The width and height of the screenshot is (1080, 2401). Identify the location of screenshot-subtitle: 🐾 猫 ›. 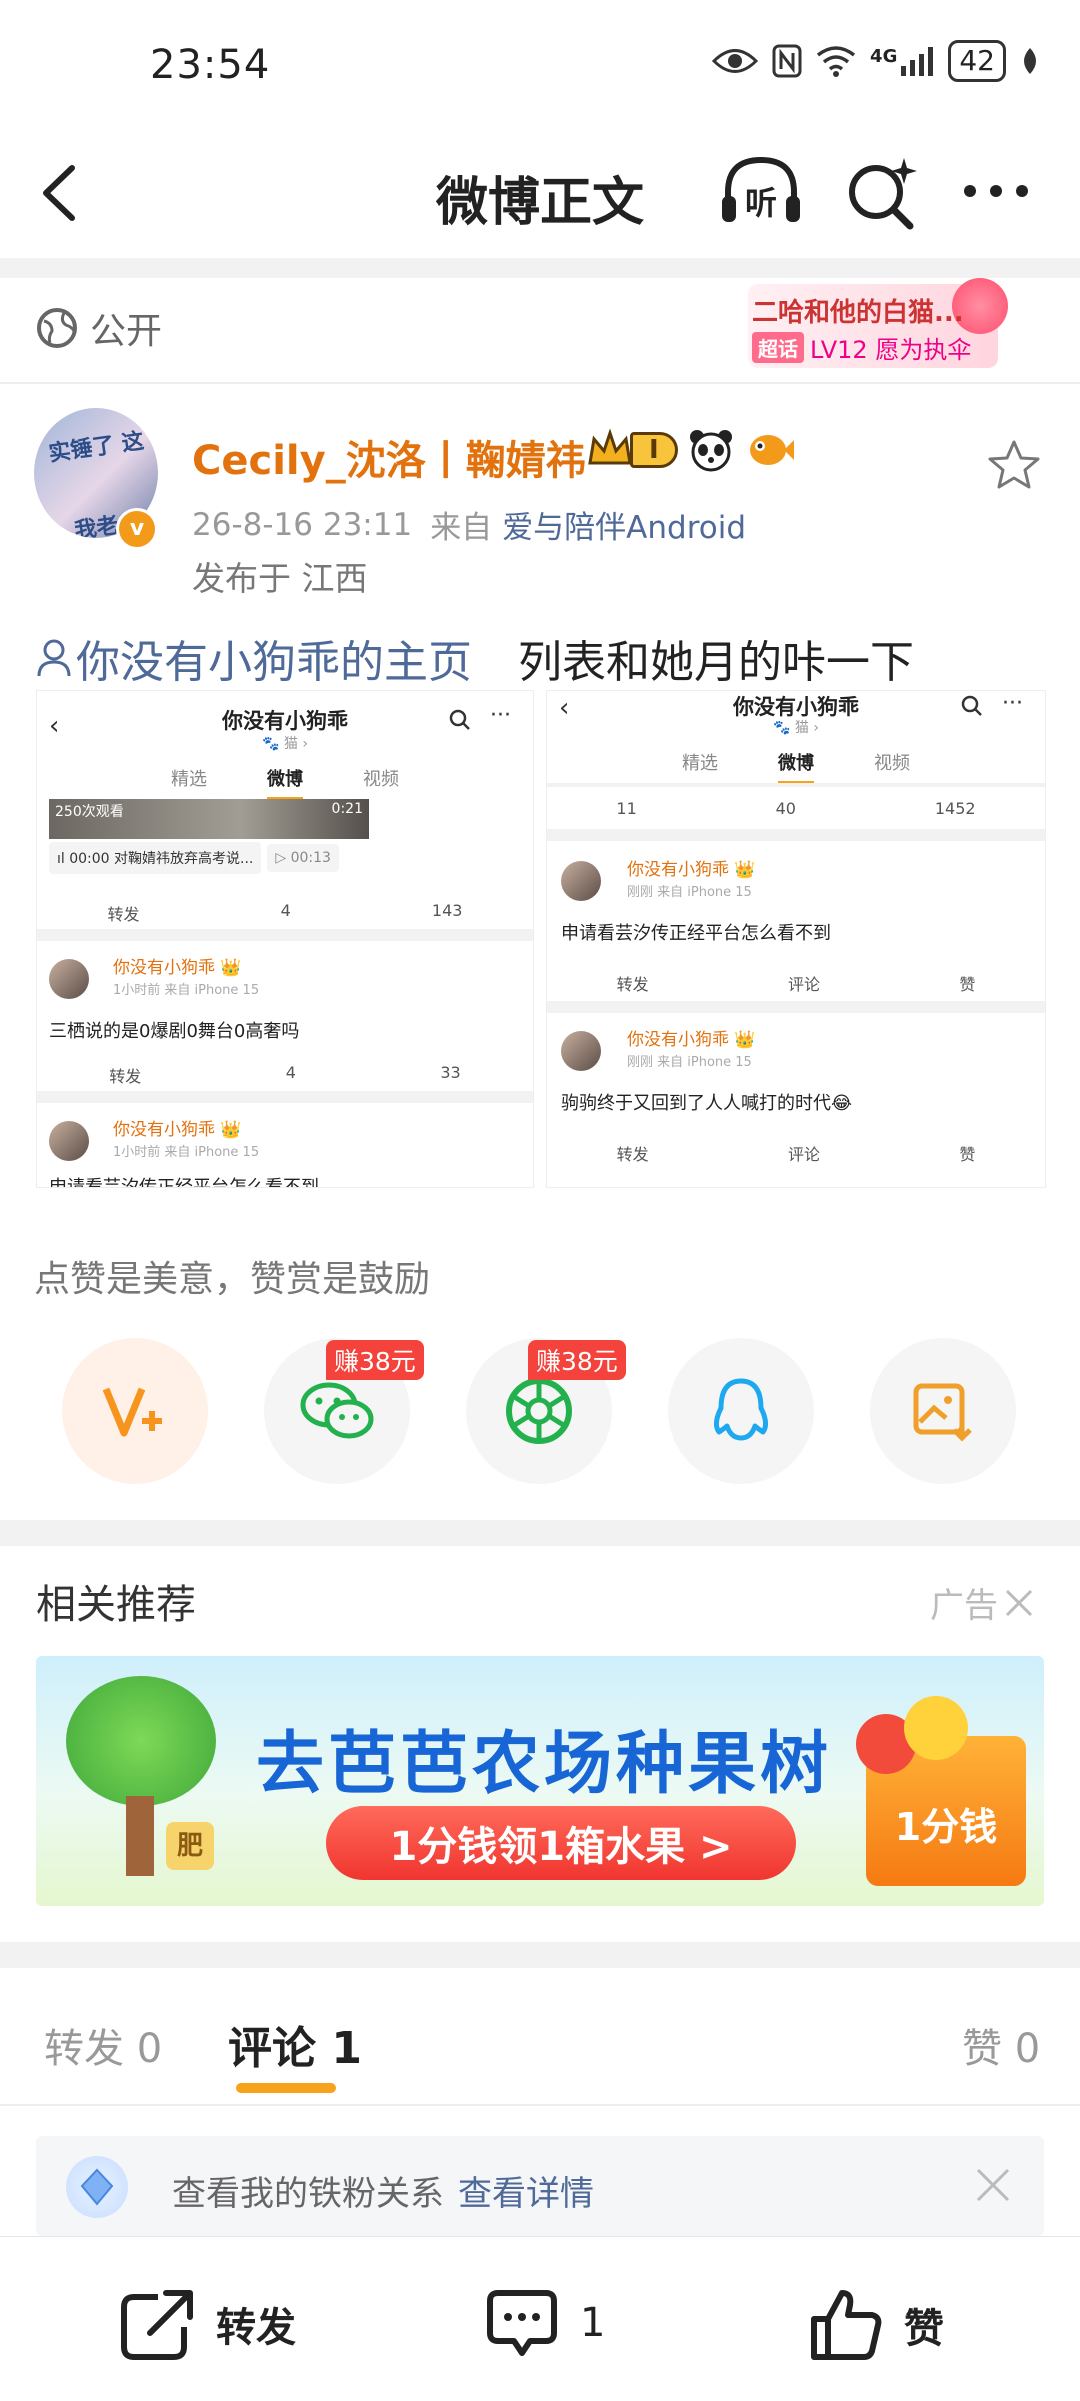
(285, 744).